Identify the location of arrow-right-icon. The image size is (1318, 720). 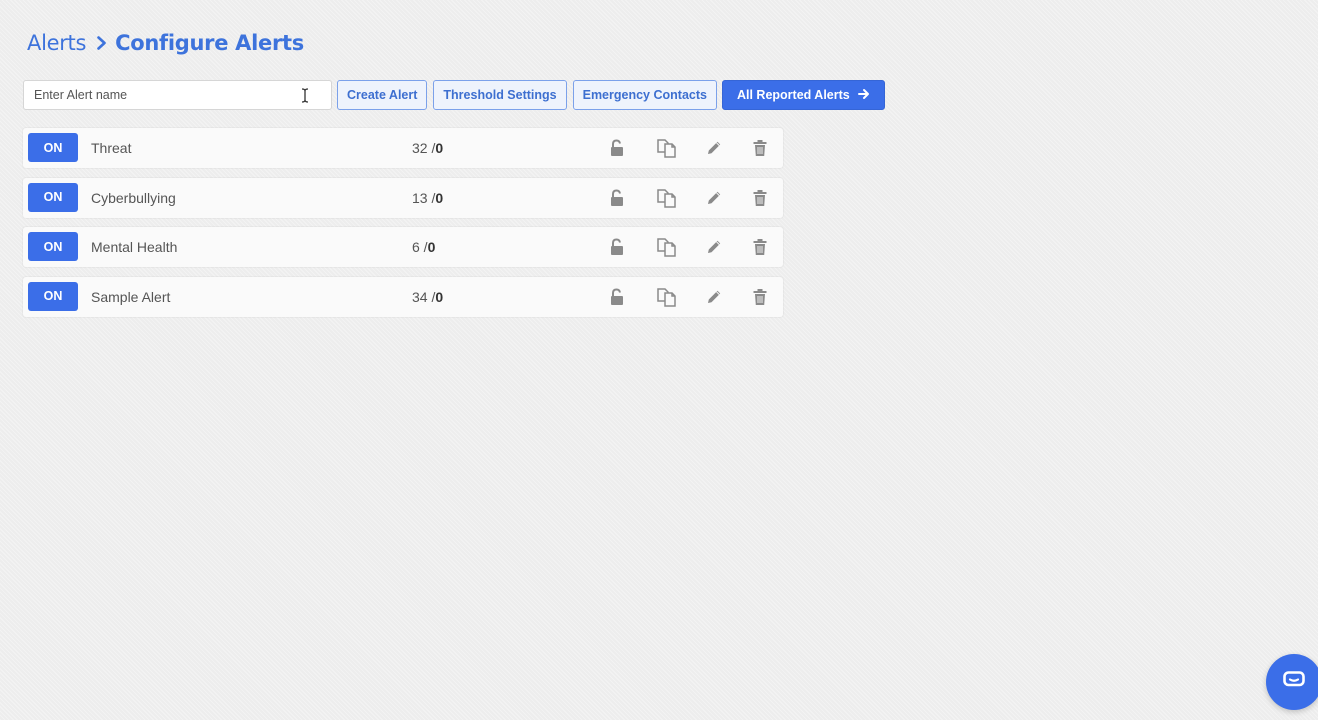
(863, 95).